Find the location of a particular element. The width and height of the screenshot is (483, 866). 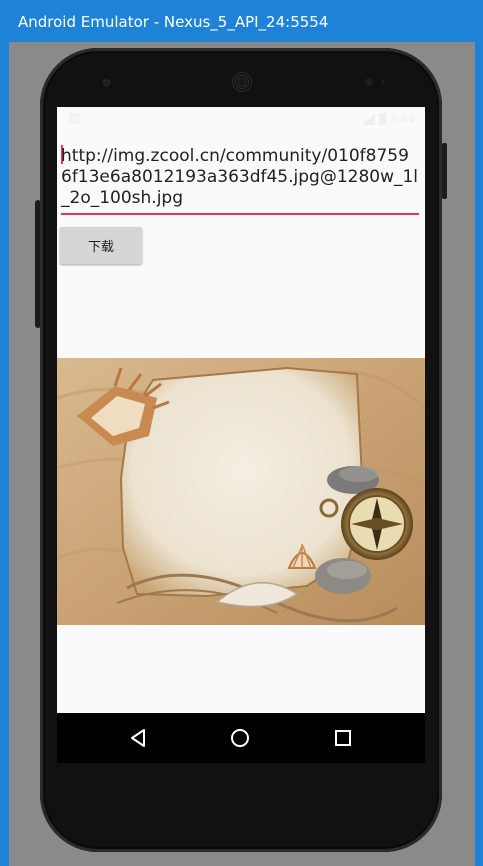

back-button is located at coordinates (138, 738).